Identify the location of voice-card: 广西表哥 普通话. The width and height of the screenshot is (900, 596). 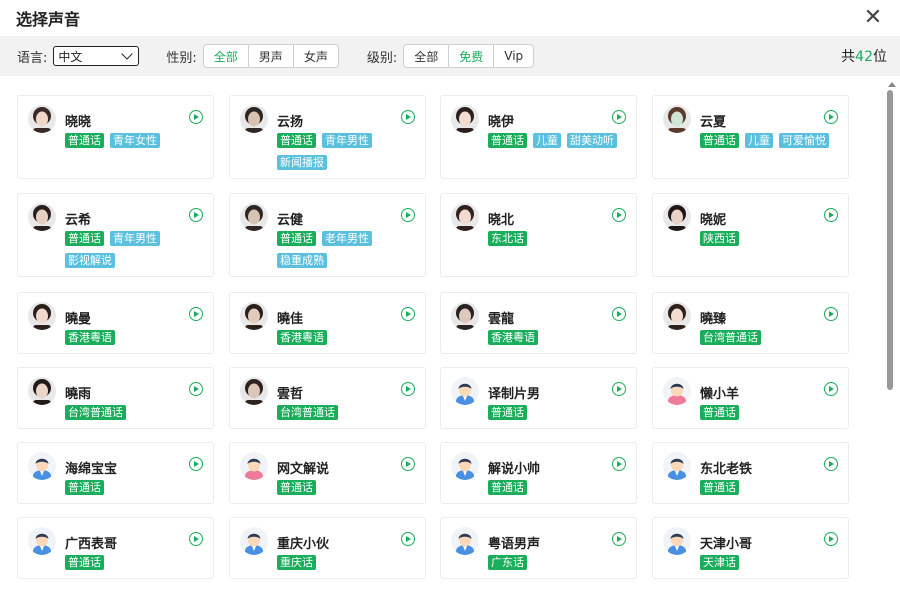
(115, 548).